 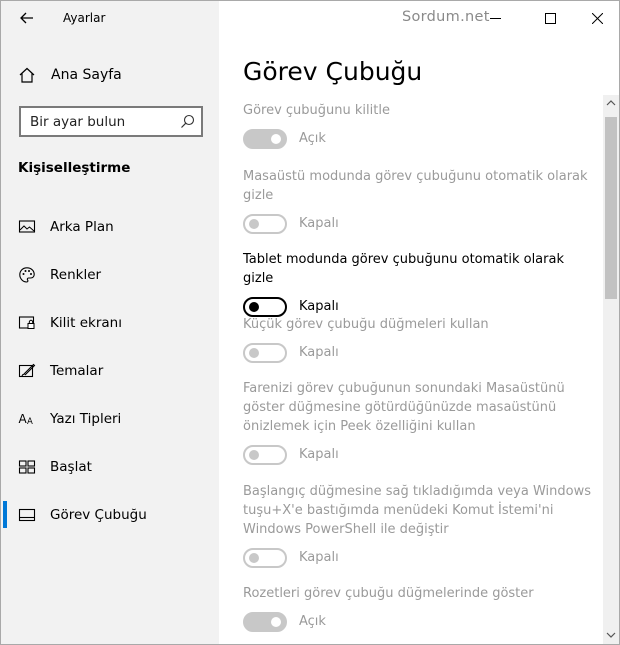 I want to click on back-button, so click(x=27, y=18).